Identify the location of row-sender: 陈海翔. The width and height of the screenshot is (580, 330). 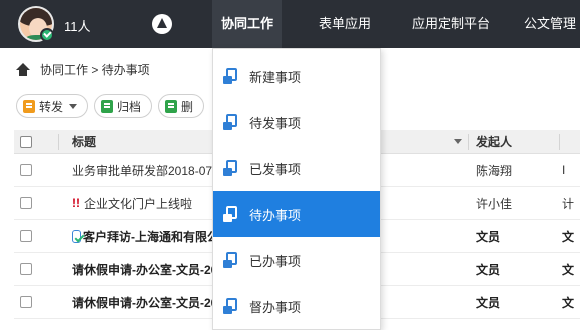
(494, 170).